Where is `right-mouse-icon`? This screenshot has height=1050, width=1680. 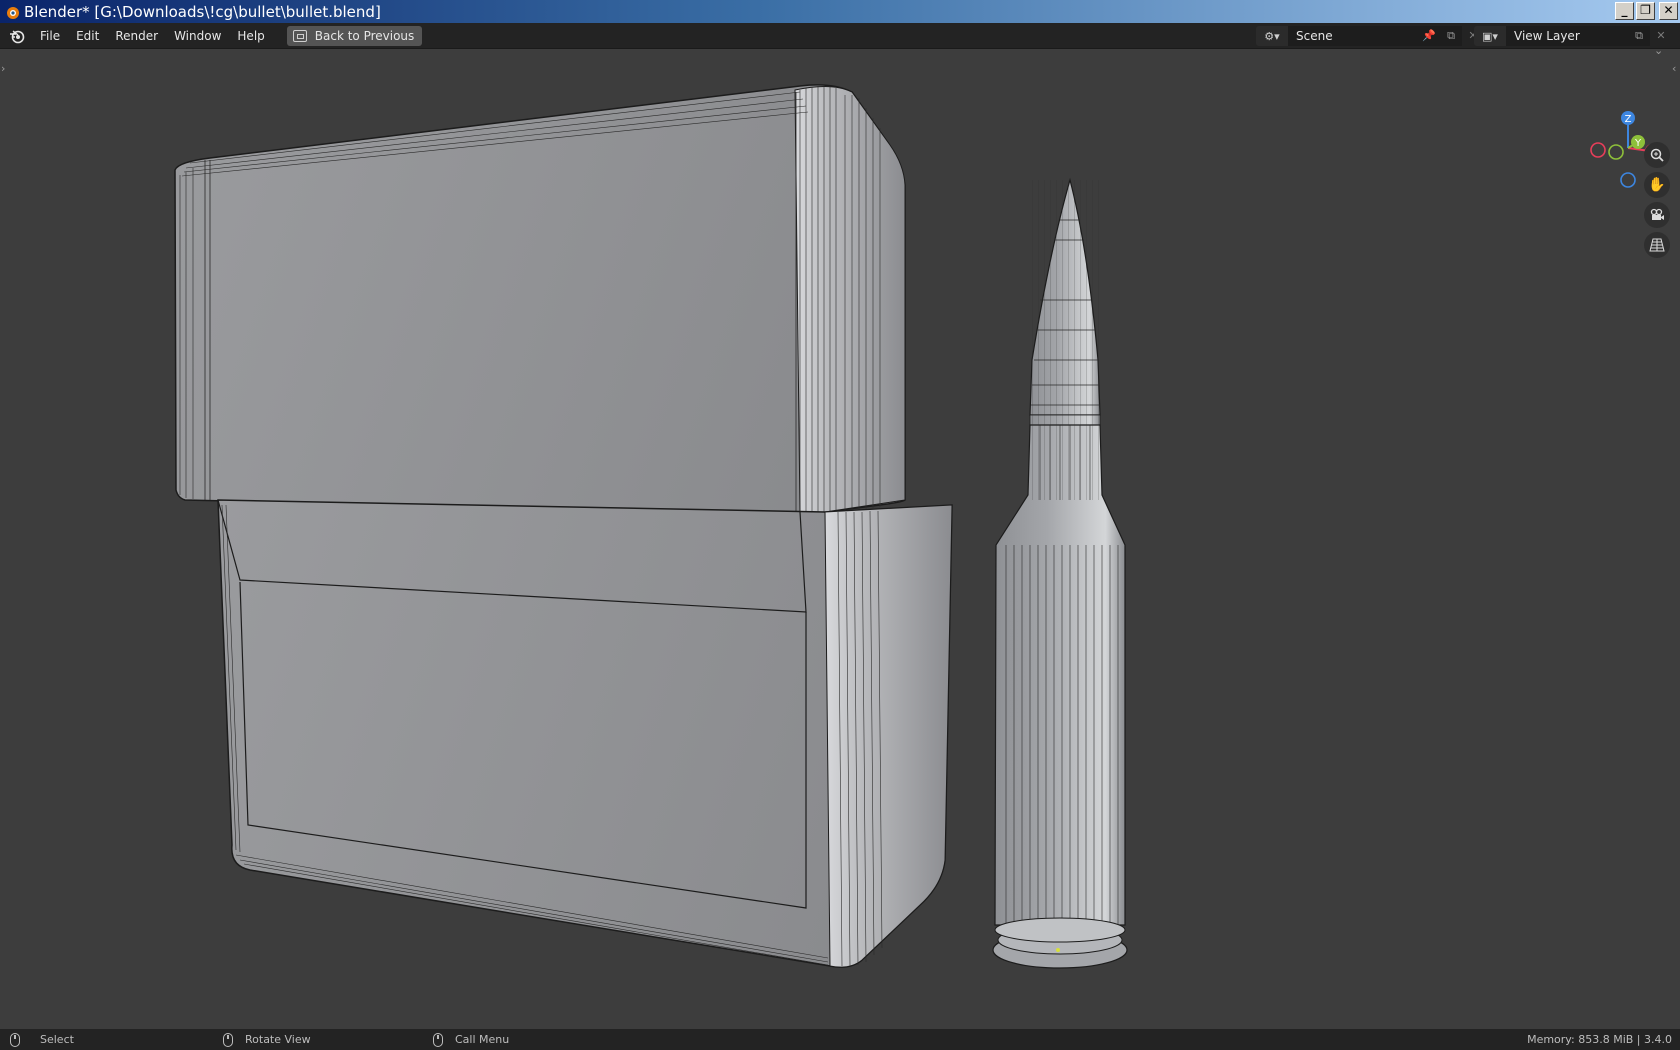
right-mouse-icon is located at coordinates (438, 1039).